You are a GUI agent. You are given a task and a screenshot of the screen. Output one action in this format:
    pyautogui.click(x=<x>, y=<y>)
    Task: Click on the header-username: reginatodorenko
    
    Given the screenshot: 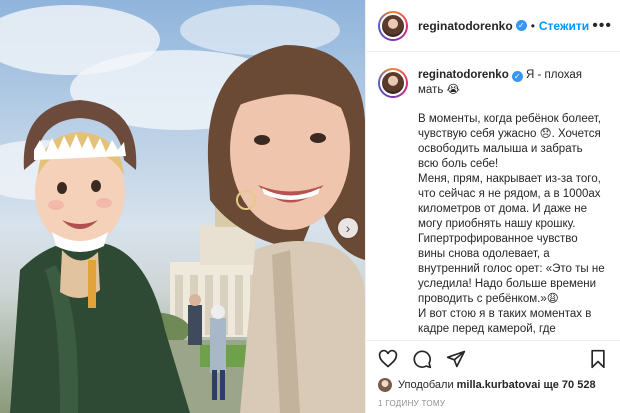 What is the action you would take?
    pyautogui.click(x=465, y=26)
    